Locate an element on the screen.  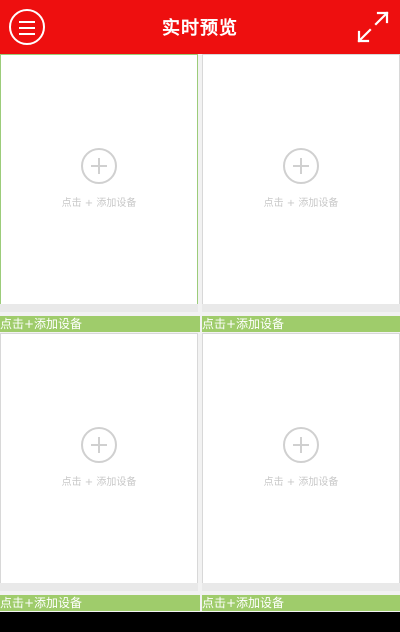
device-label-1: 点击+添加设备 is located at coordinates (100, 324).